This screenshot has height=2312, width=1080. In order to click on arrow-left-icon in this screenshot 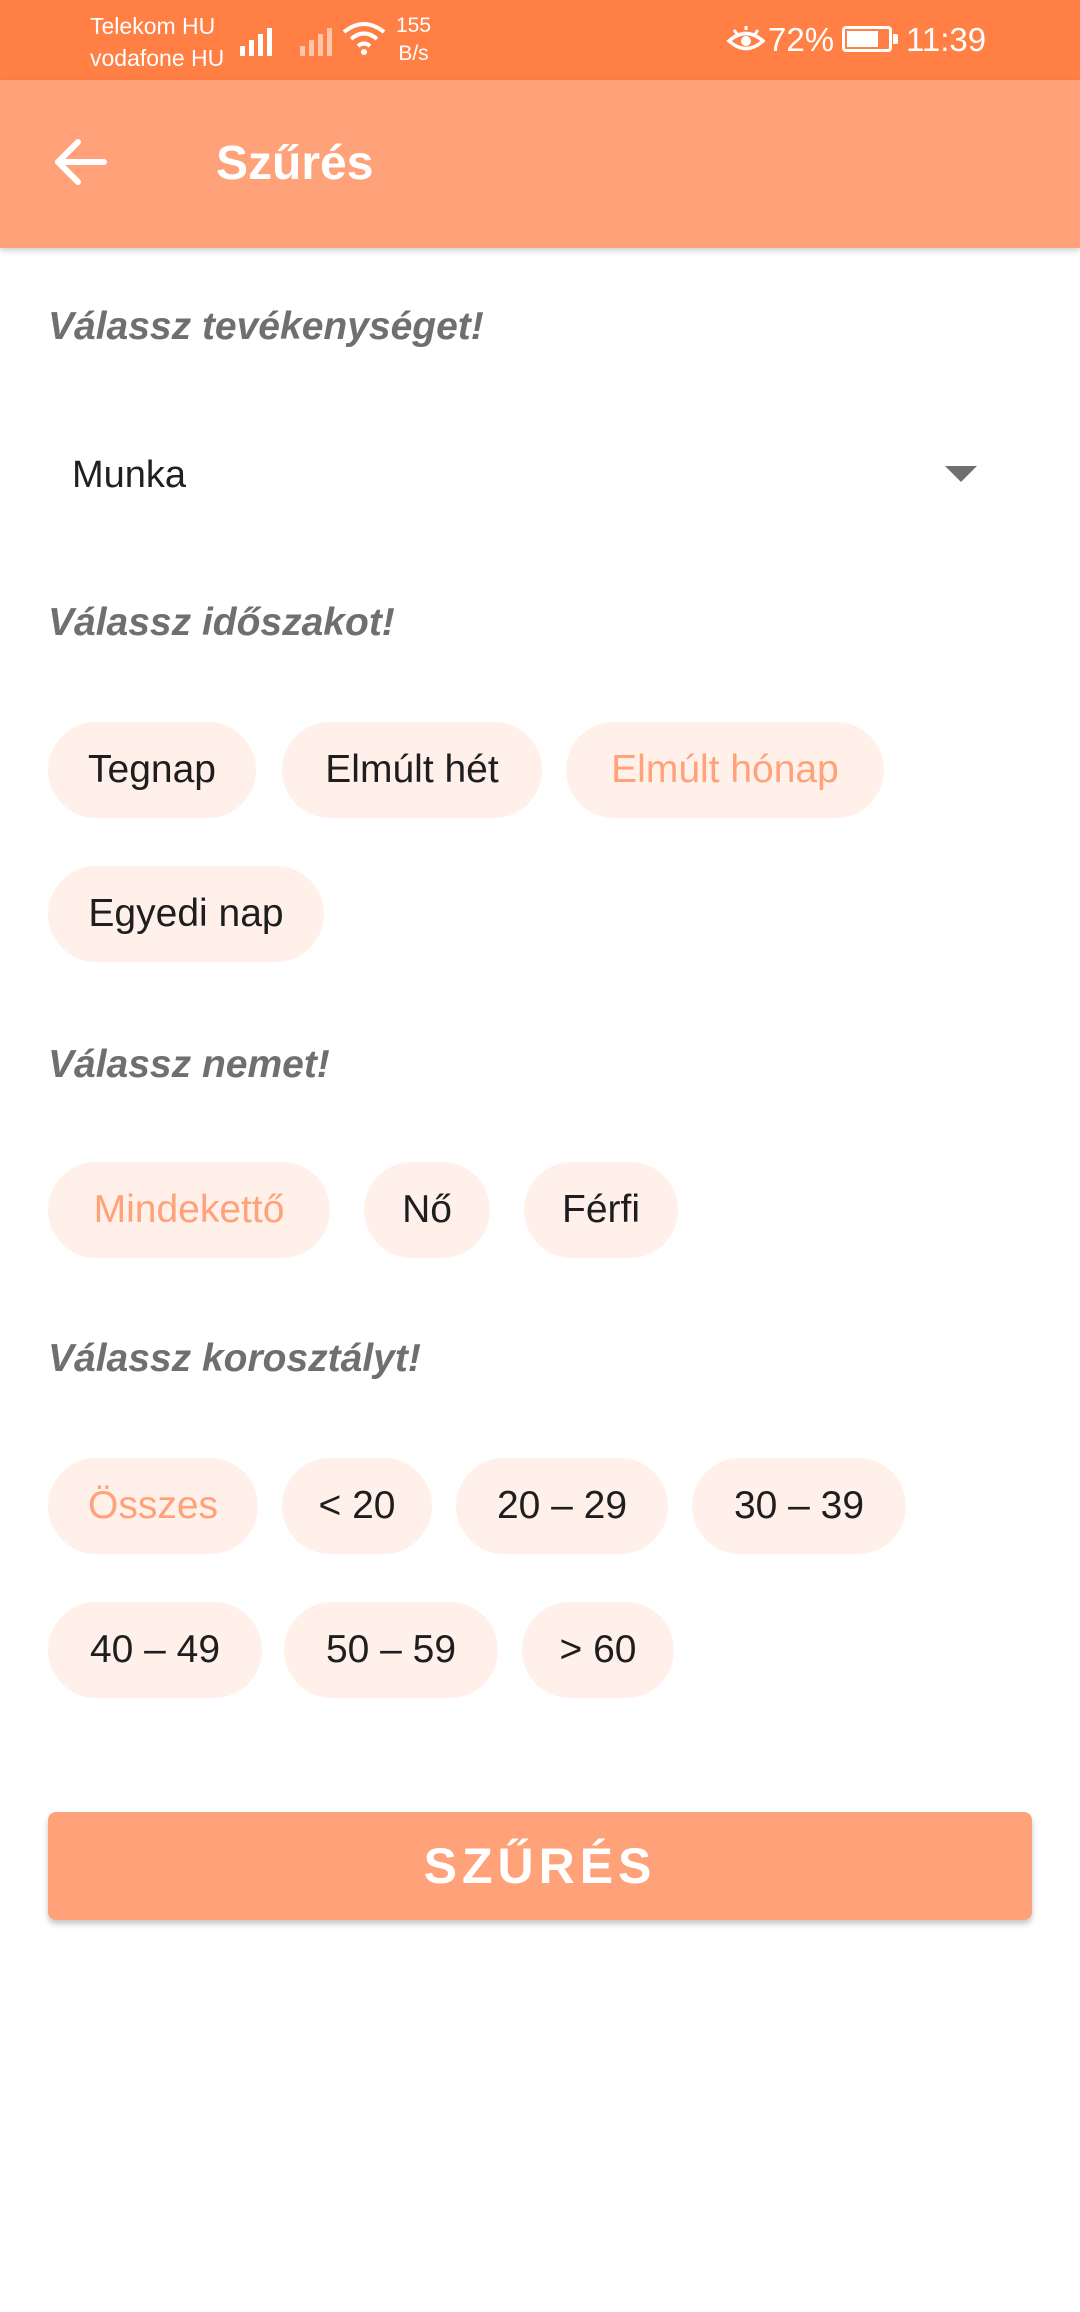, I will do `click(81, 162)`.